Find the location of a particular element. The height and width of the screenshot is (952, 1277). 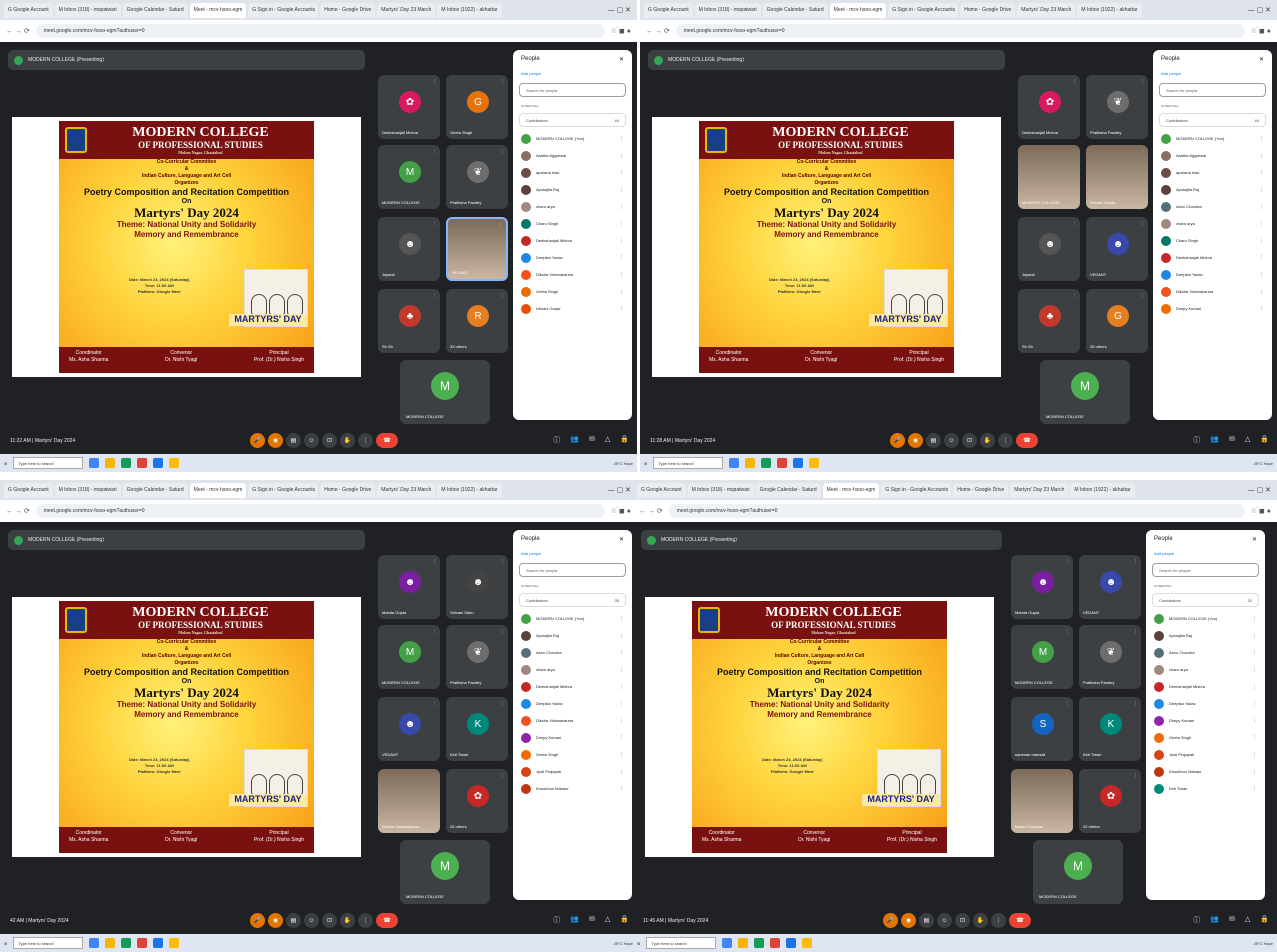

participant-tile: ⫶ VEDANT is located at coordinates (477, 249).